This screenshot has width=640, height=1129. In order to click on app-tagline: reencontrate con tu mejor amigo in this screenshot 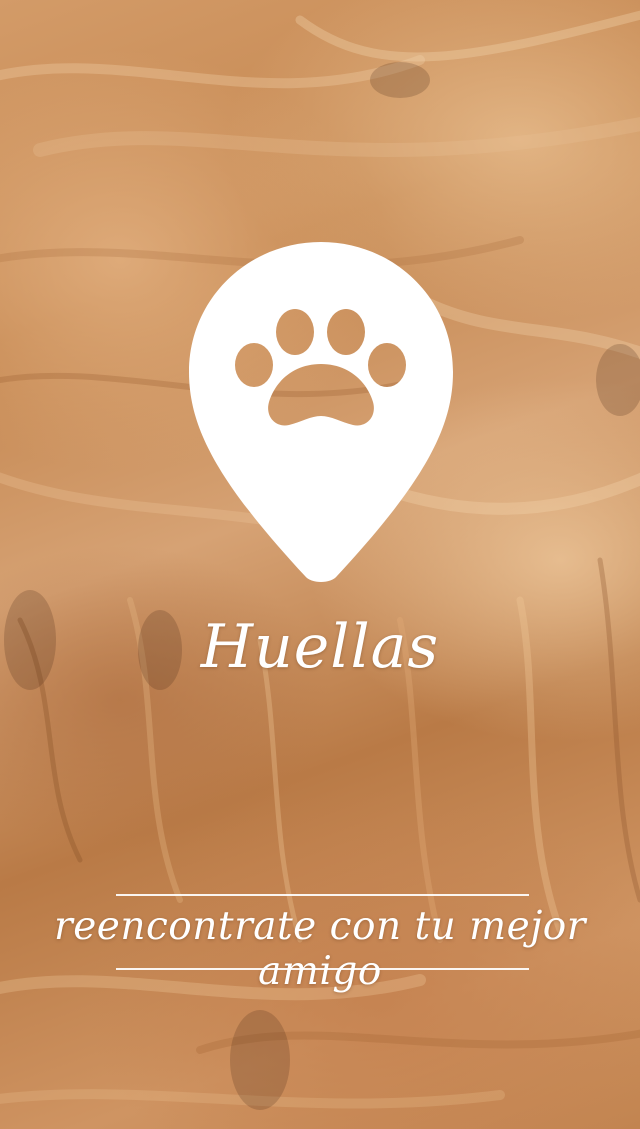, I will do `click(320, 949)`.